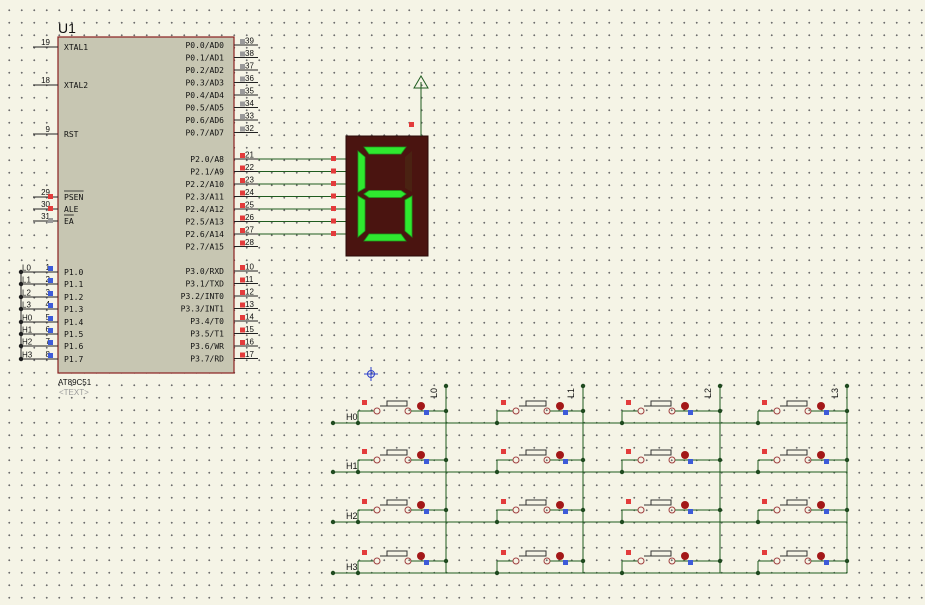 The width and height of the screenshot is (925, 605). What do you see at coordinates (204, 120) in the screenshot?
I see `pin-name: P0.6/AD6` at bounding box center [204, 120].